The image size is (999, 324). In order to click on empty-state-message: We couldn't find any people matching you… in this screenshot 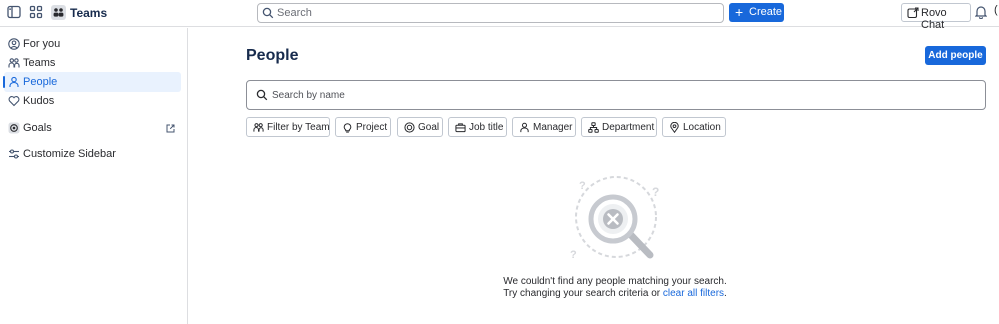, I will do `click(615, 288)`.